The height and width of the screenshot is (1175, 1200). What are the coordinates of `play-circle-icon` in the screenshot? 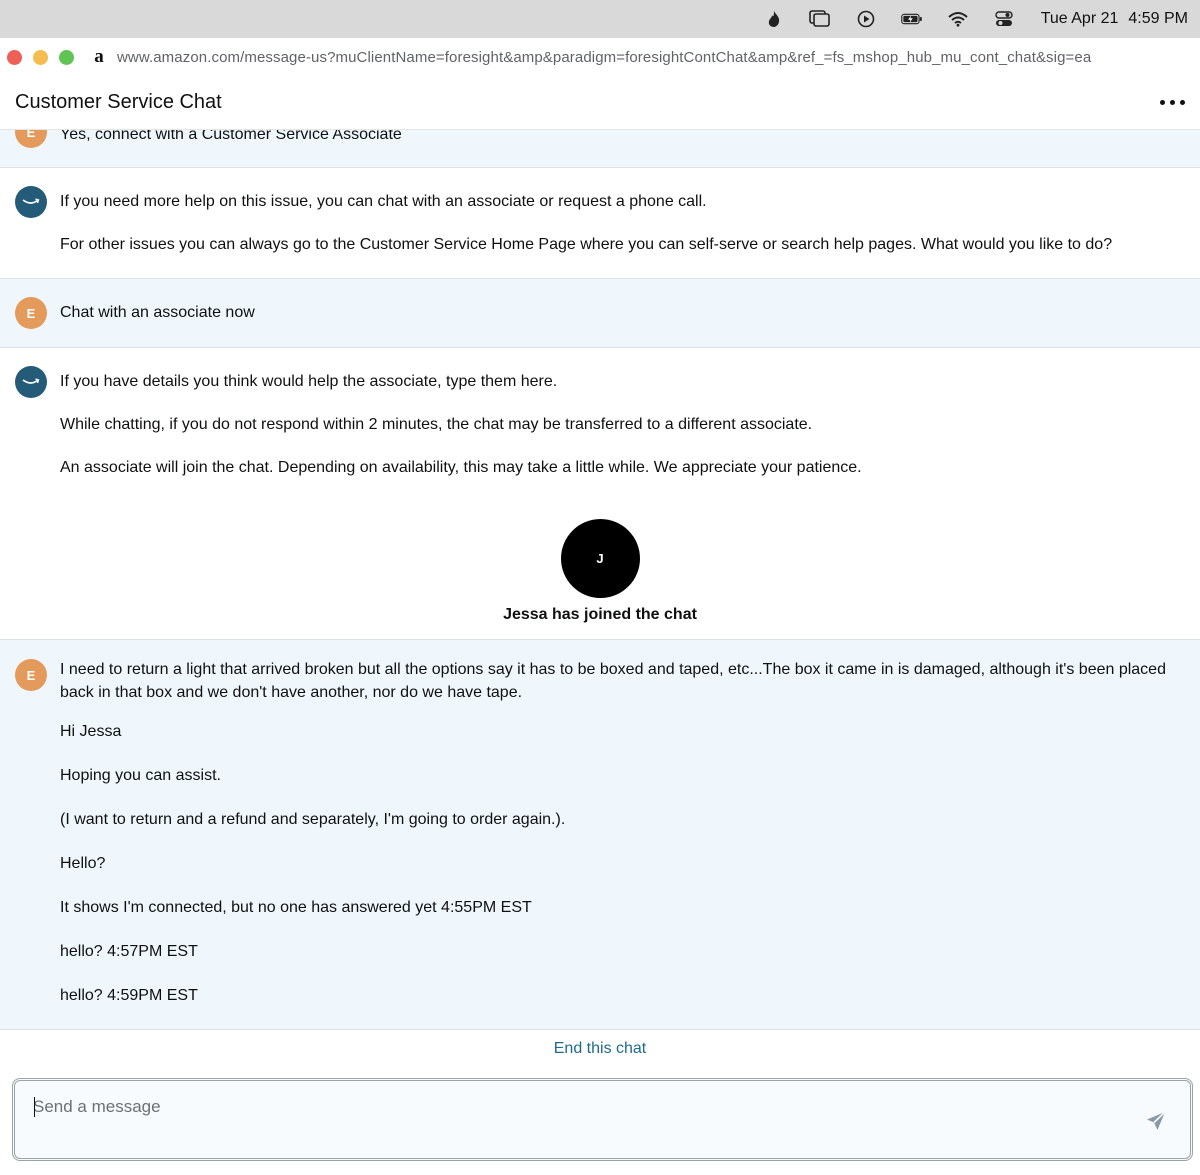 It's located at (866, 19).